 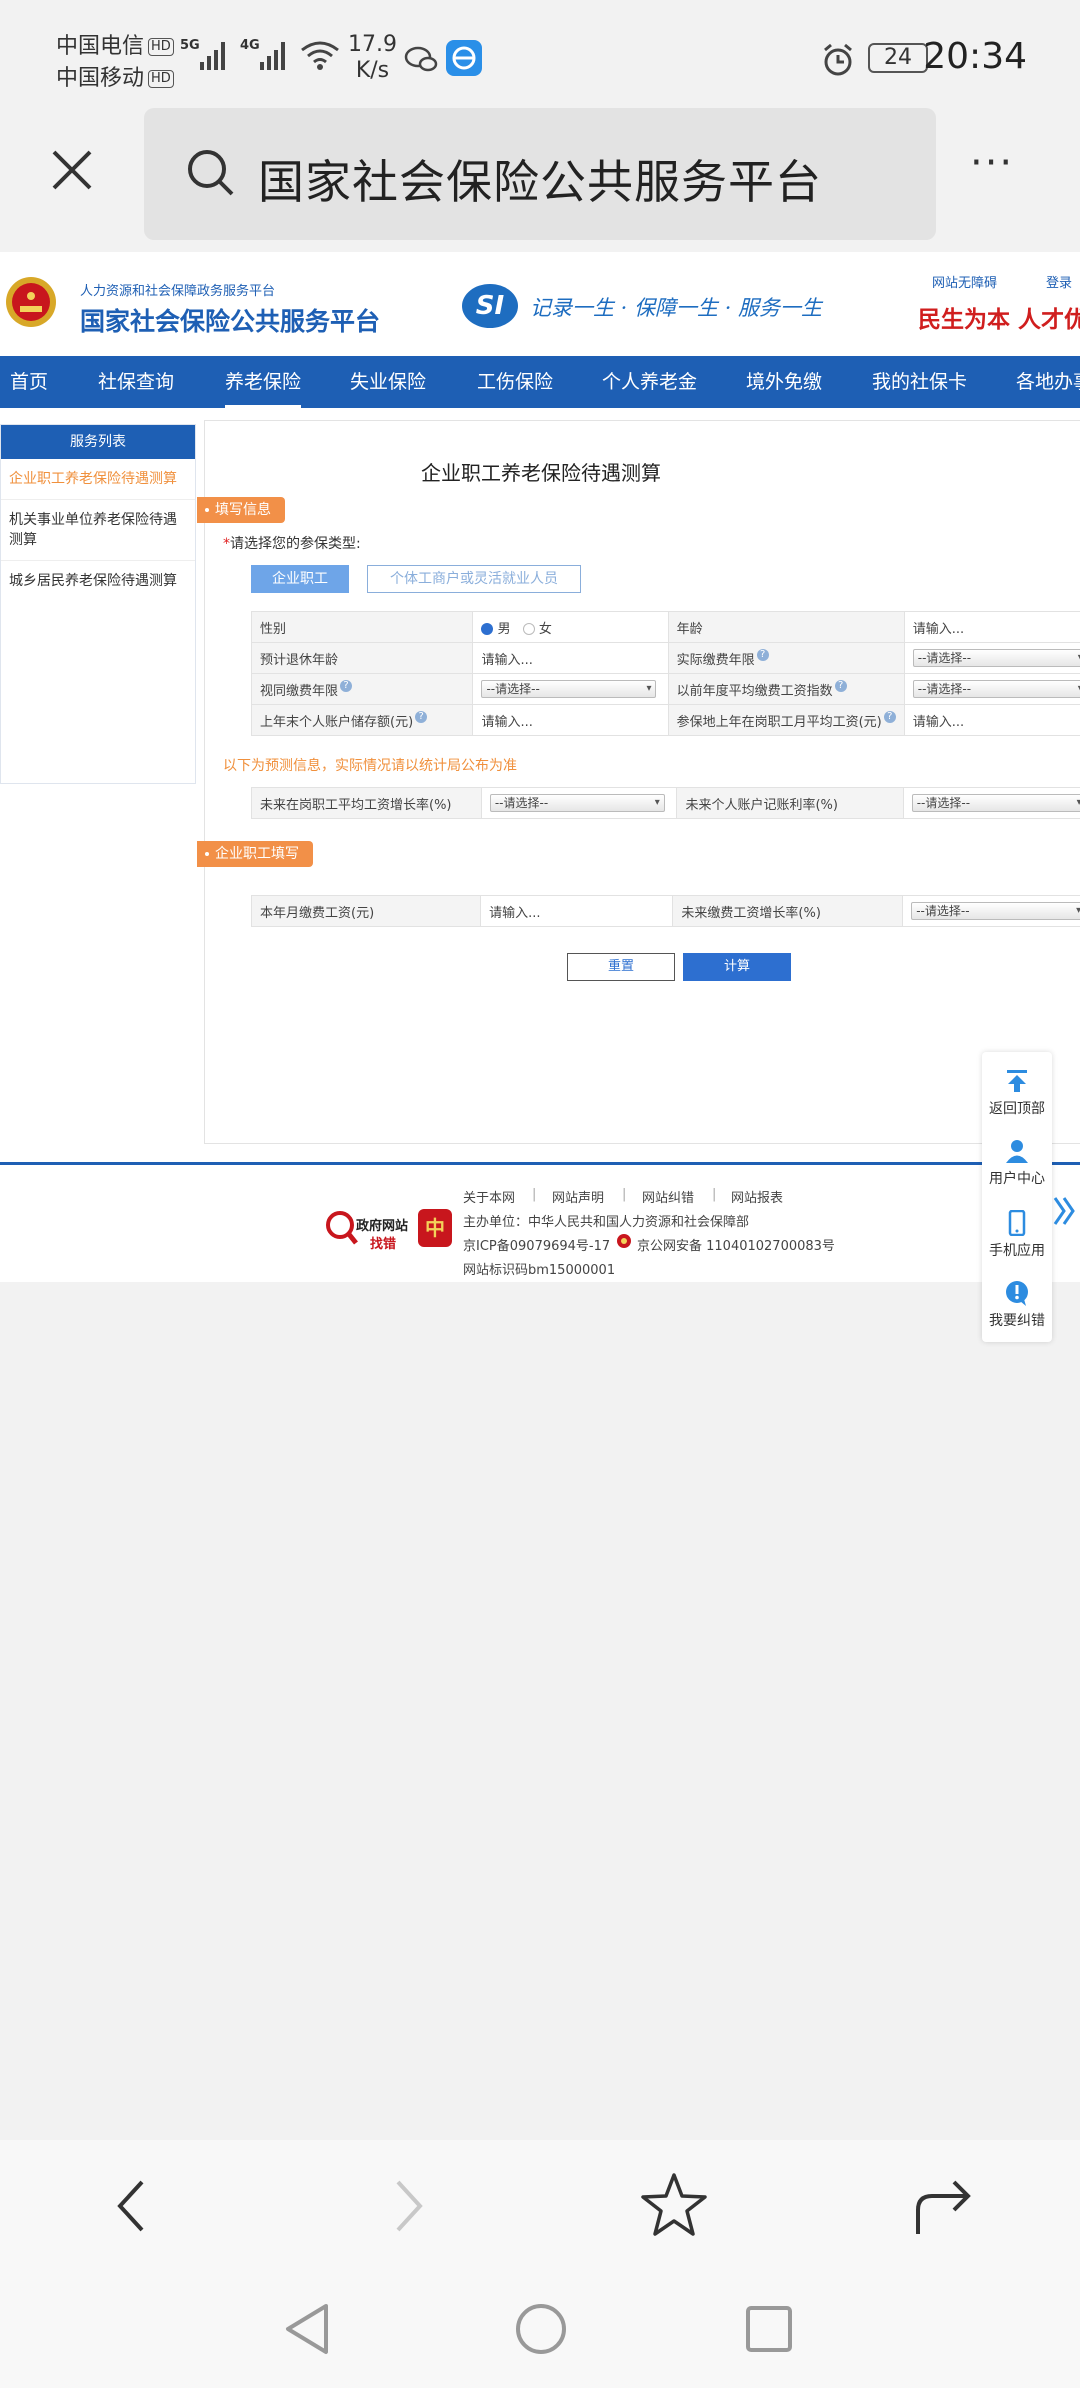 I want to click on footer-link-statement: 网站声明, so click(x=578, y=1196).